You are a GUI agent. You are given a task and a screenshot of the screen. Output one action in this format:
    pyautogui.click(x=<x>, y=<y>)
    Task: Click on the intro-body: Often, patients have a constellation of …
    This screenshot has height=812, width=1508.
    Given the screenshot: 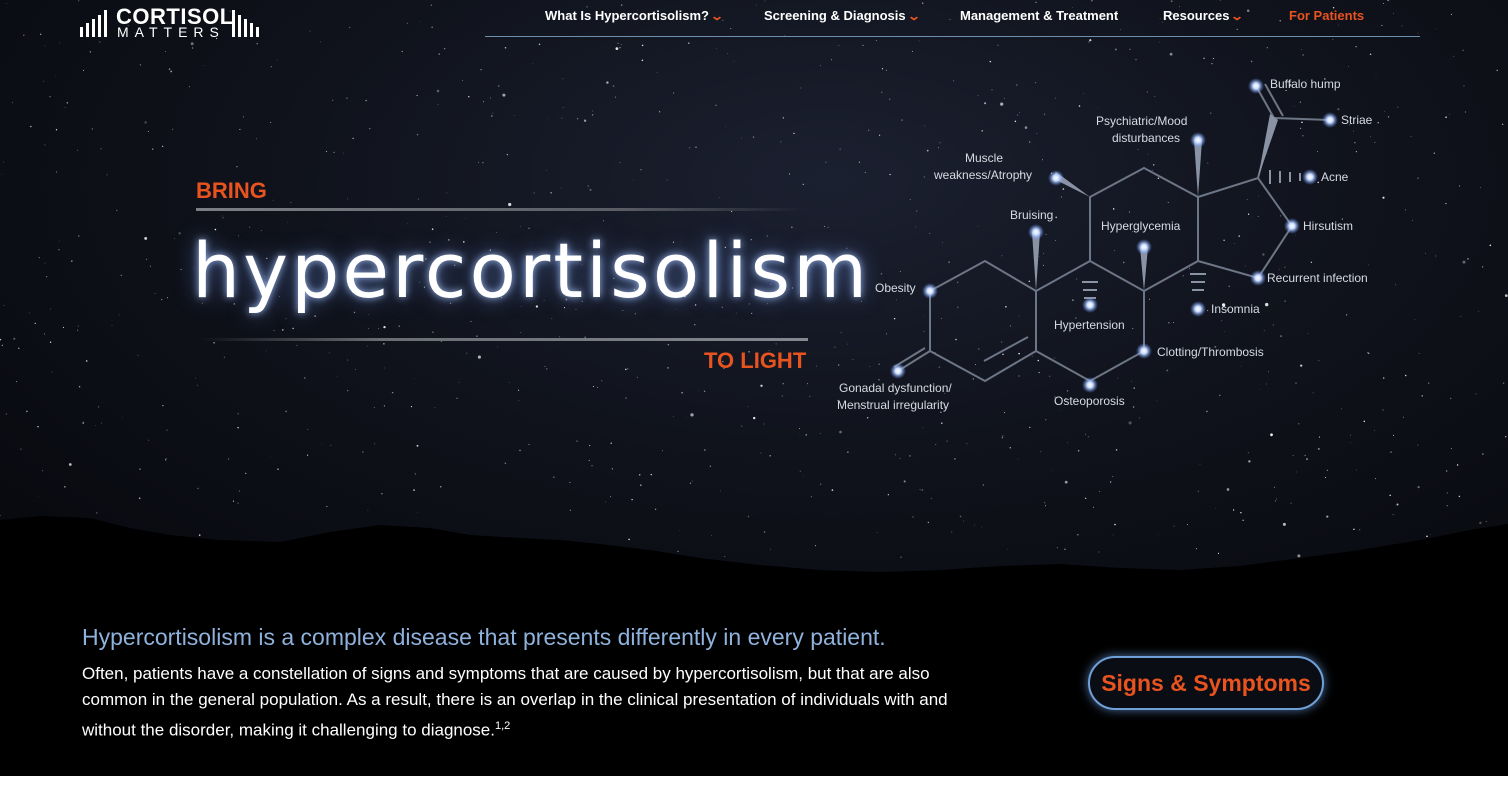 What is the action you would take?
    pyautogui.click(x=522, y=702)
    